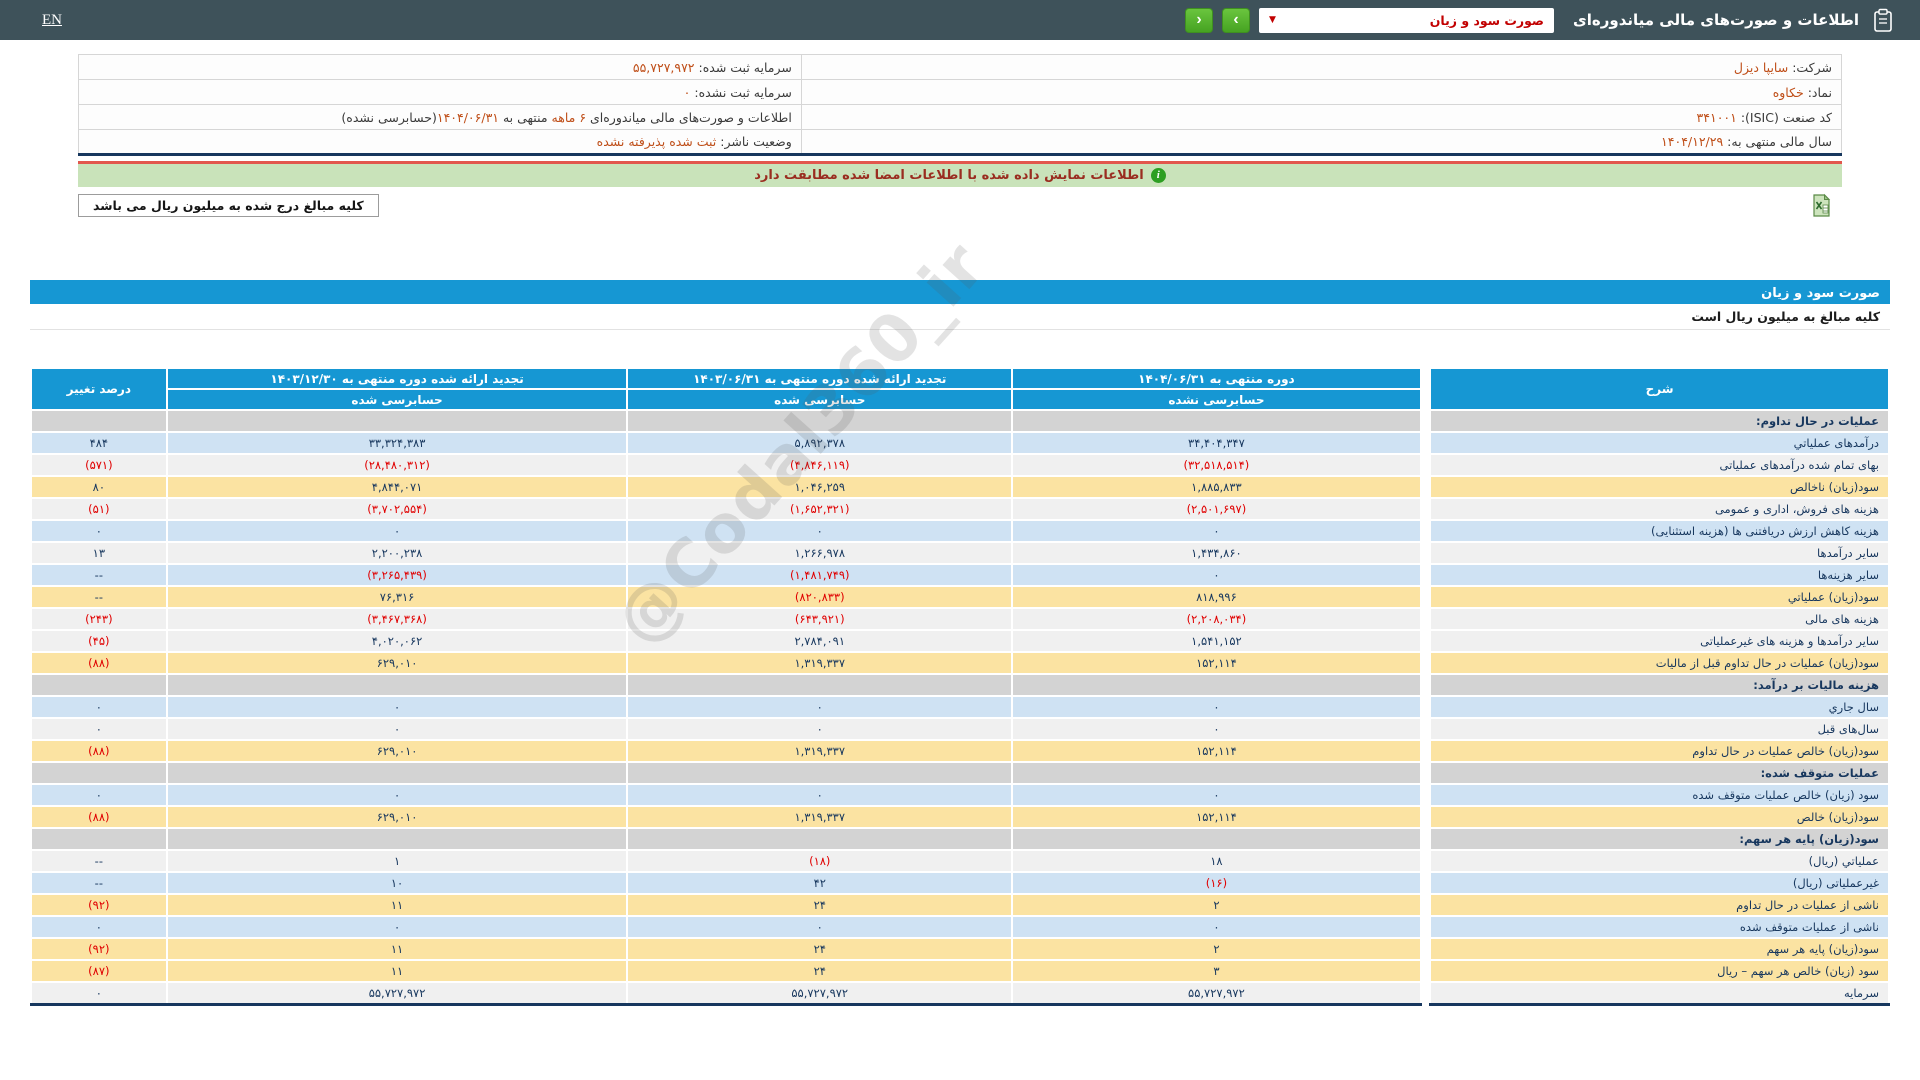 The width and height of the screenshot is (1920, 1080). What do you see at coordinates (99, 597) in the screenshot?
I see `percent-change-cell: --` at bounding box center [99, 597].